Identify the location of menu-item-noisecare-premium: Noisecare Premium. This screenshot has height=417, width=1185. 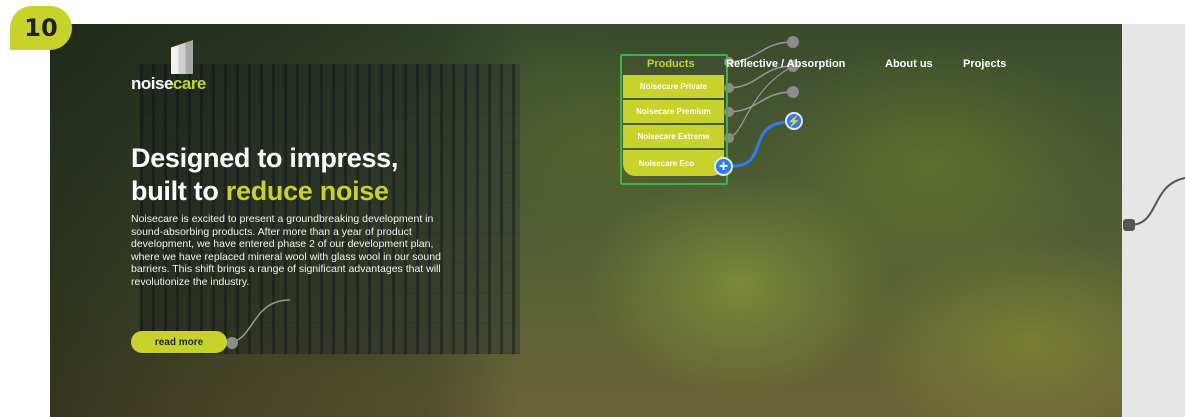
(673, 111).